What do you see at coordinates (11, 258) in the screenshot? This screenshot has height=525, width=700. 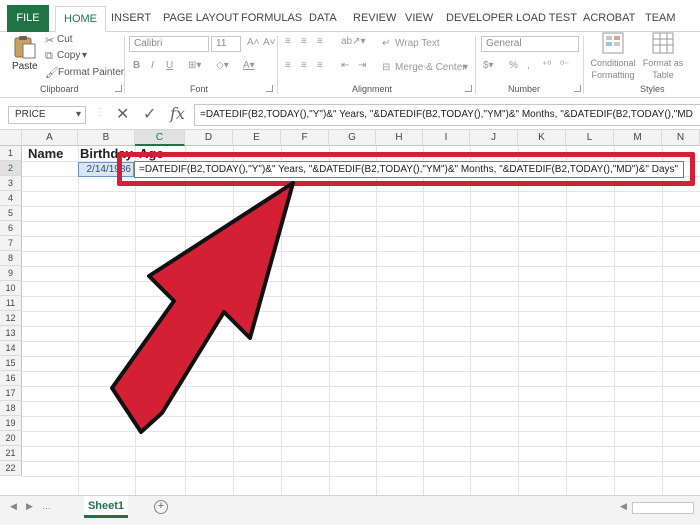 I see `row-header: 8` at bounding box center [11, 258].